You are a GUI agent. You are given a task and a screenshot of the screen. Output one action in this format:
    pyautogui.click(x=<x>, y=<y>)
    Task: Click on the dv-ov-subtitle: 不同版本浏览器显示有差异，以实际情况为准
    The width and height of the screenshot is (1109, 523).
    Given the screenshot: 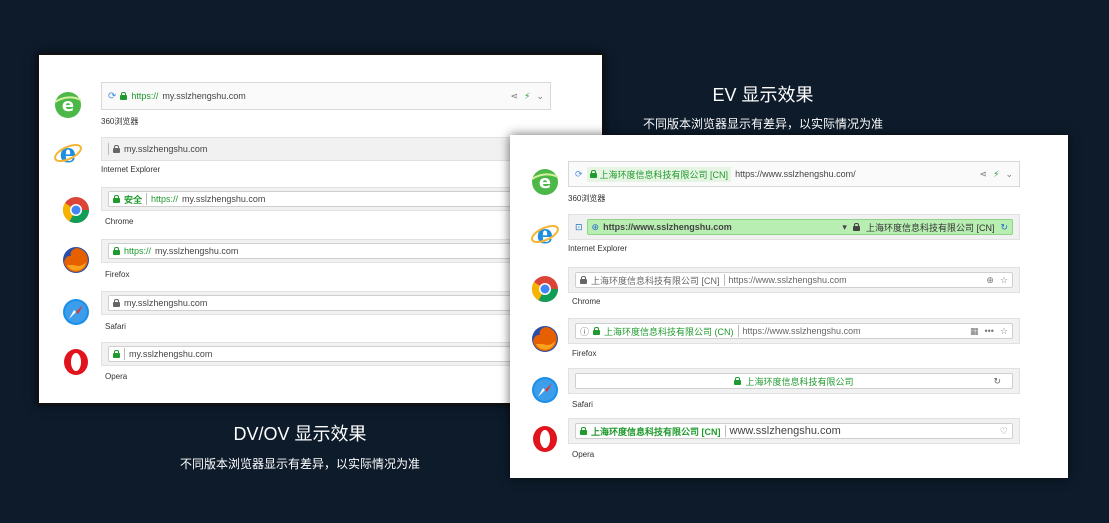 What is the action you would take?
    pyautogui.click(x=299, y=464)
    